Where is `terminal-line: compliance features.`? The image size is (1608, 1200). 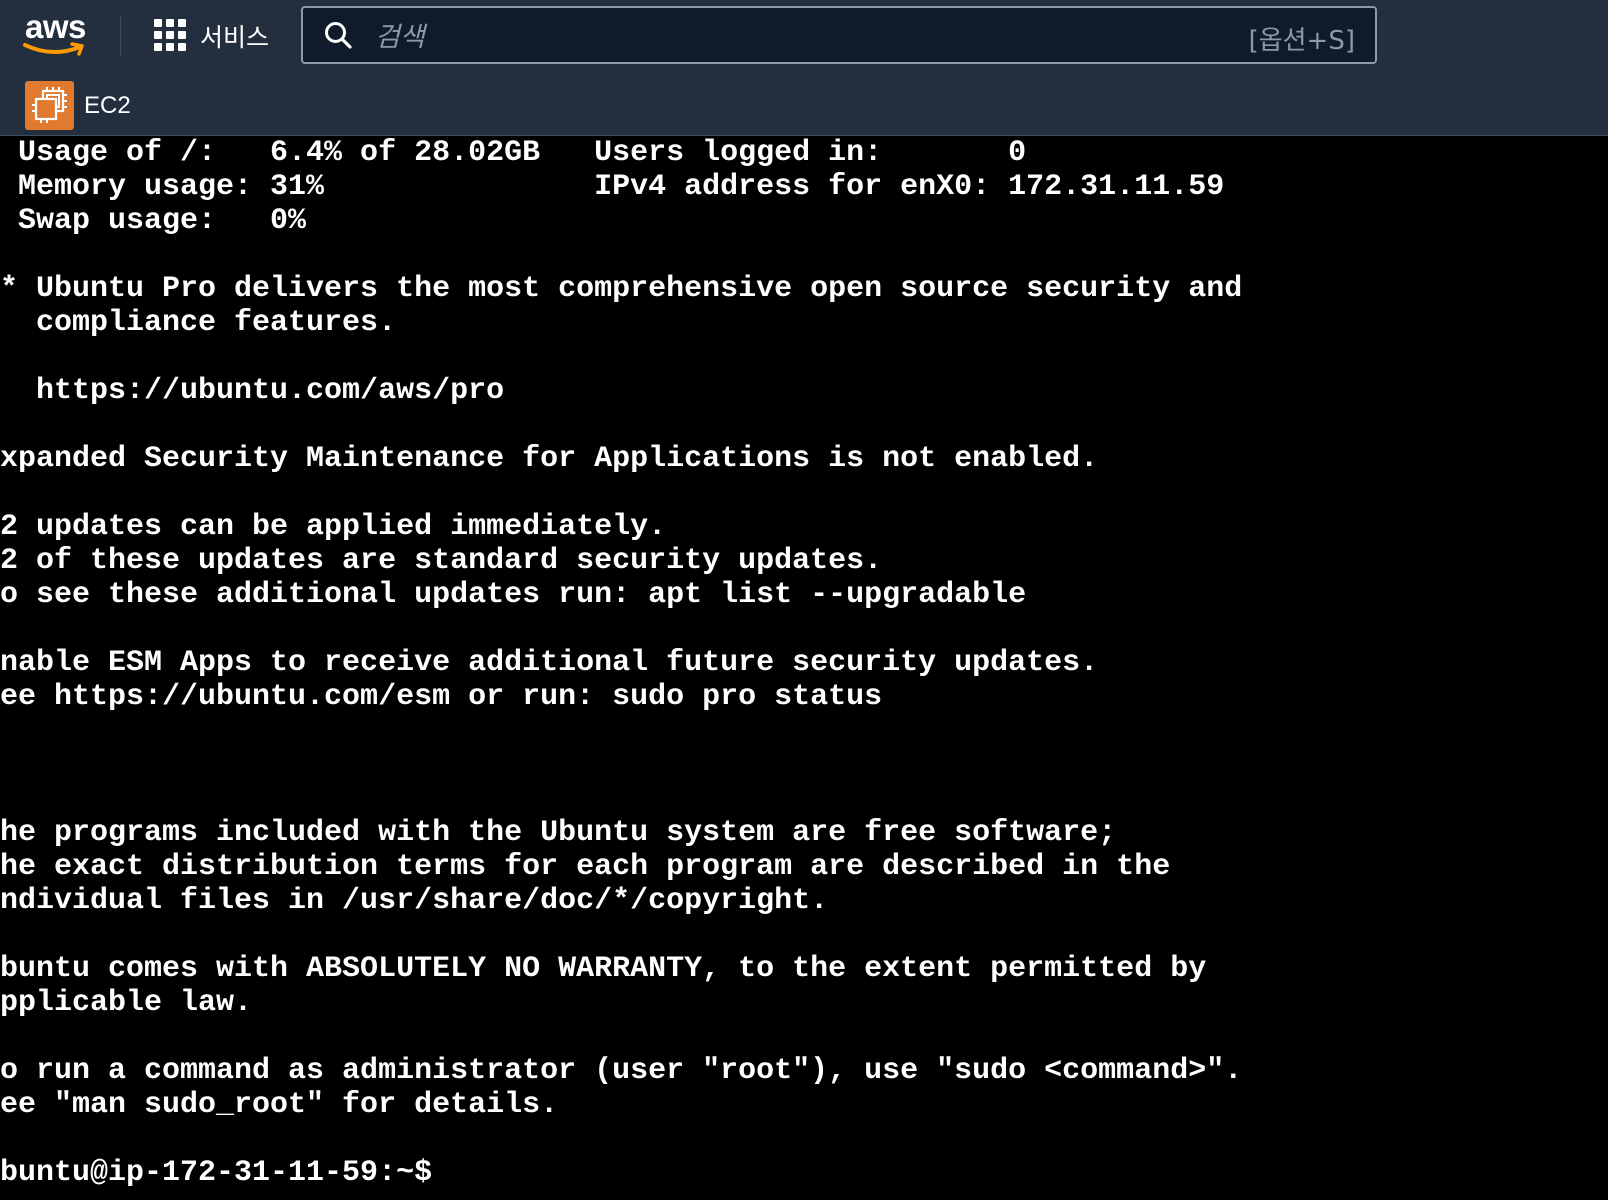
terminal-line: compliance features. is located at coordinates (198, 323).